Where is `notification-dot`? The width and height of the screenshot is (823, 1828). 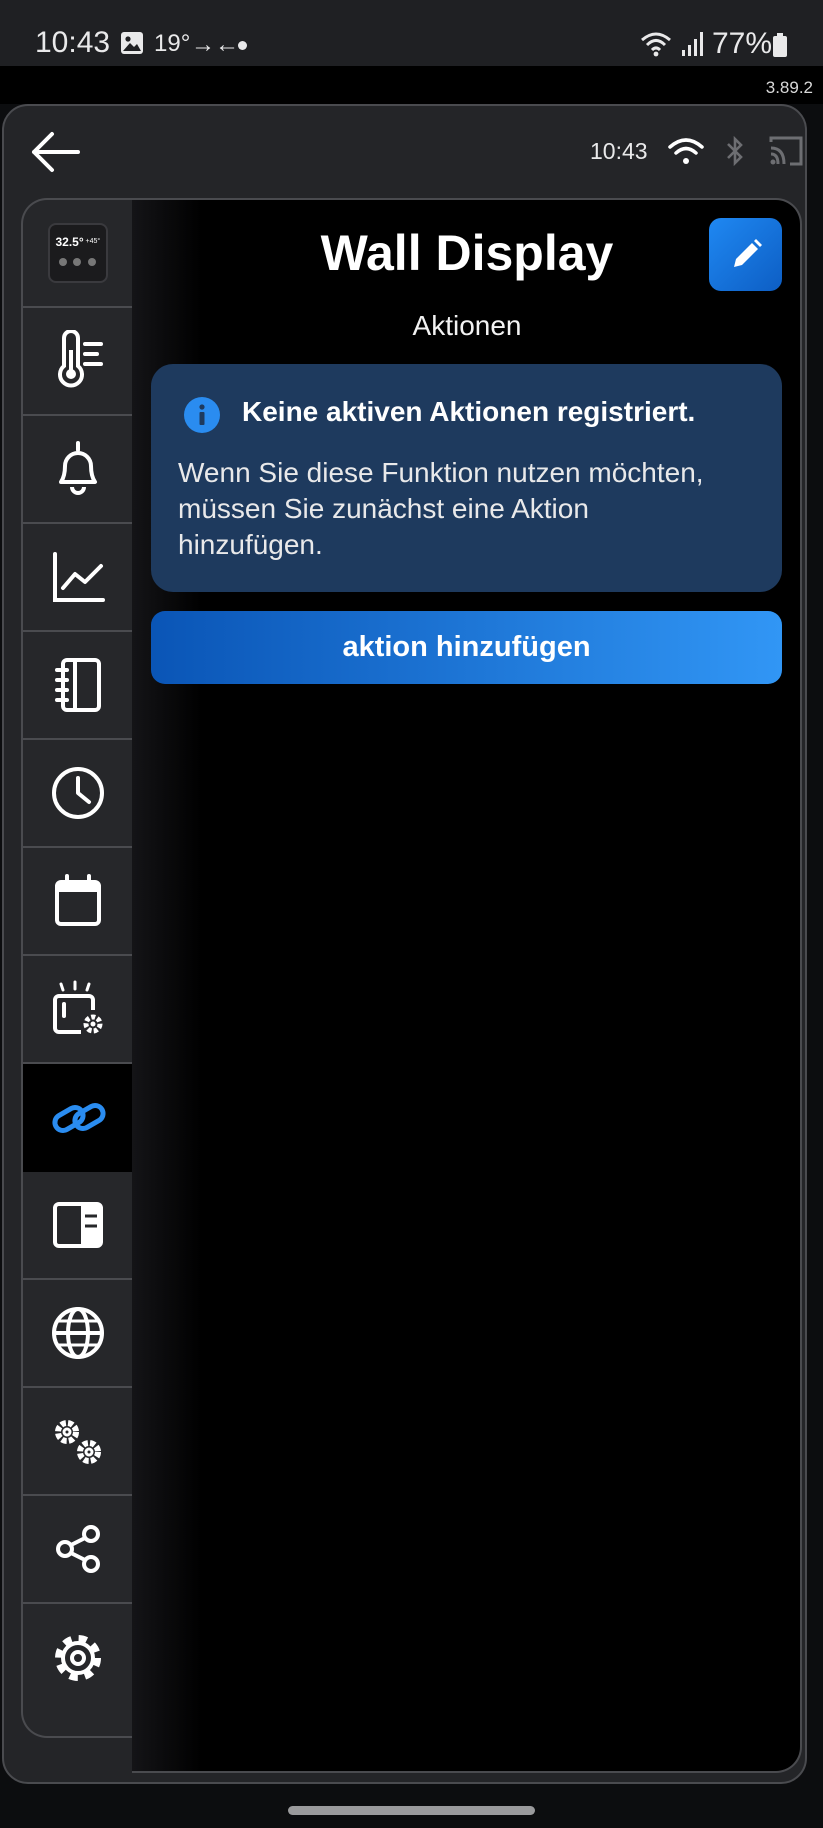 notification-dot is located at coordinates (242, 45).